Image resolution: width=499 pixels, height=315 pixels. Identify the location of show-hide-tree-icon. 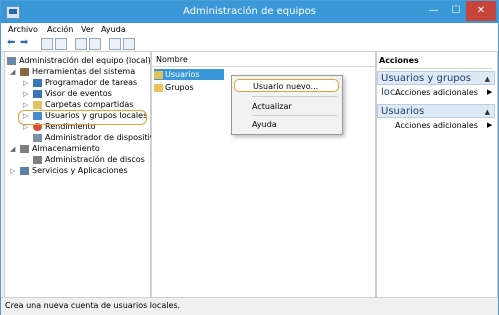
(61, 44).